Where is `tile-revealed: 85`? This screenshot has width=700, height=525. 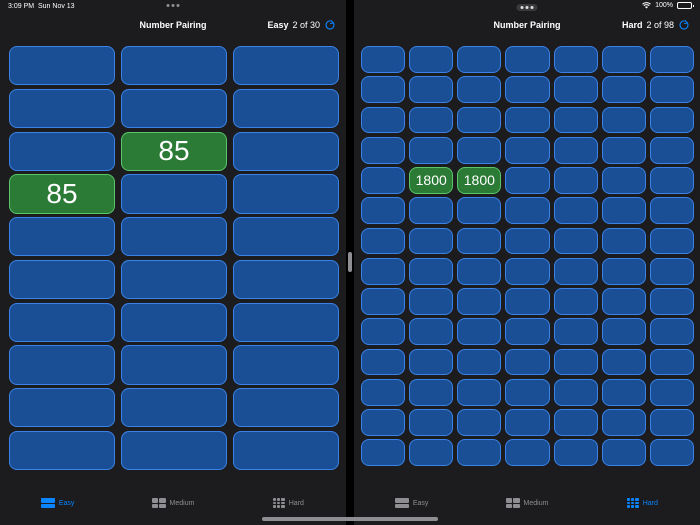 tile-revealed: 85 is located at coordinates (62, 194).